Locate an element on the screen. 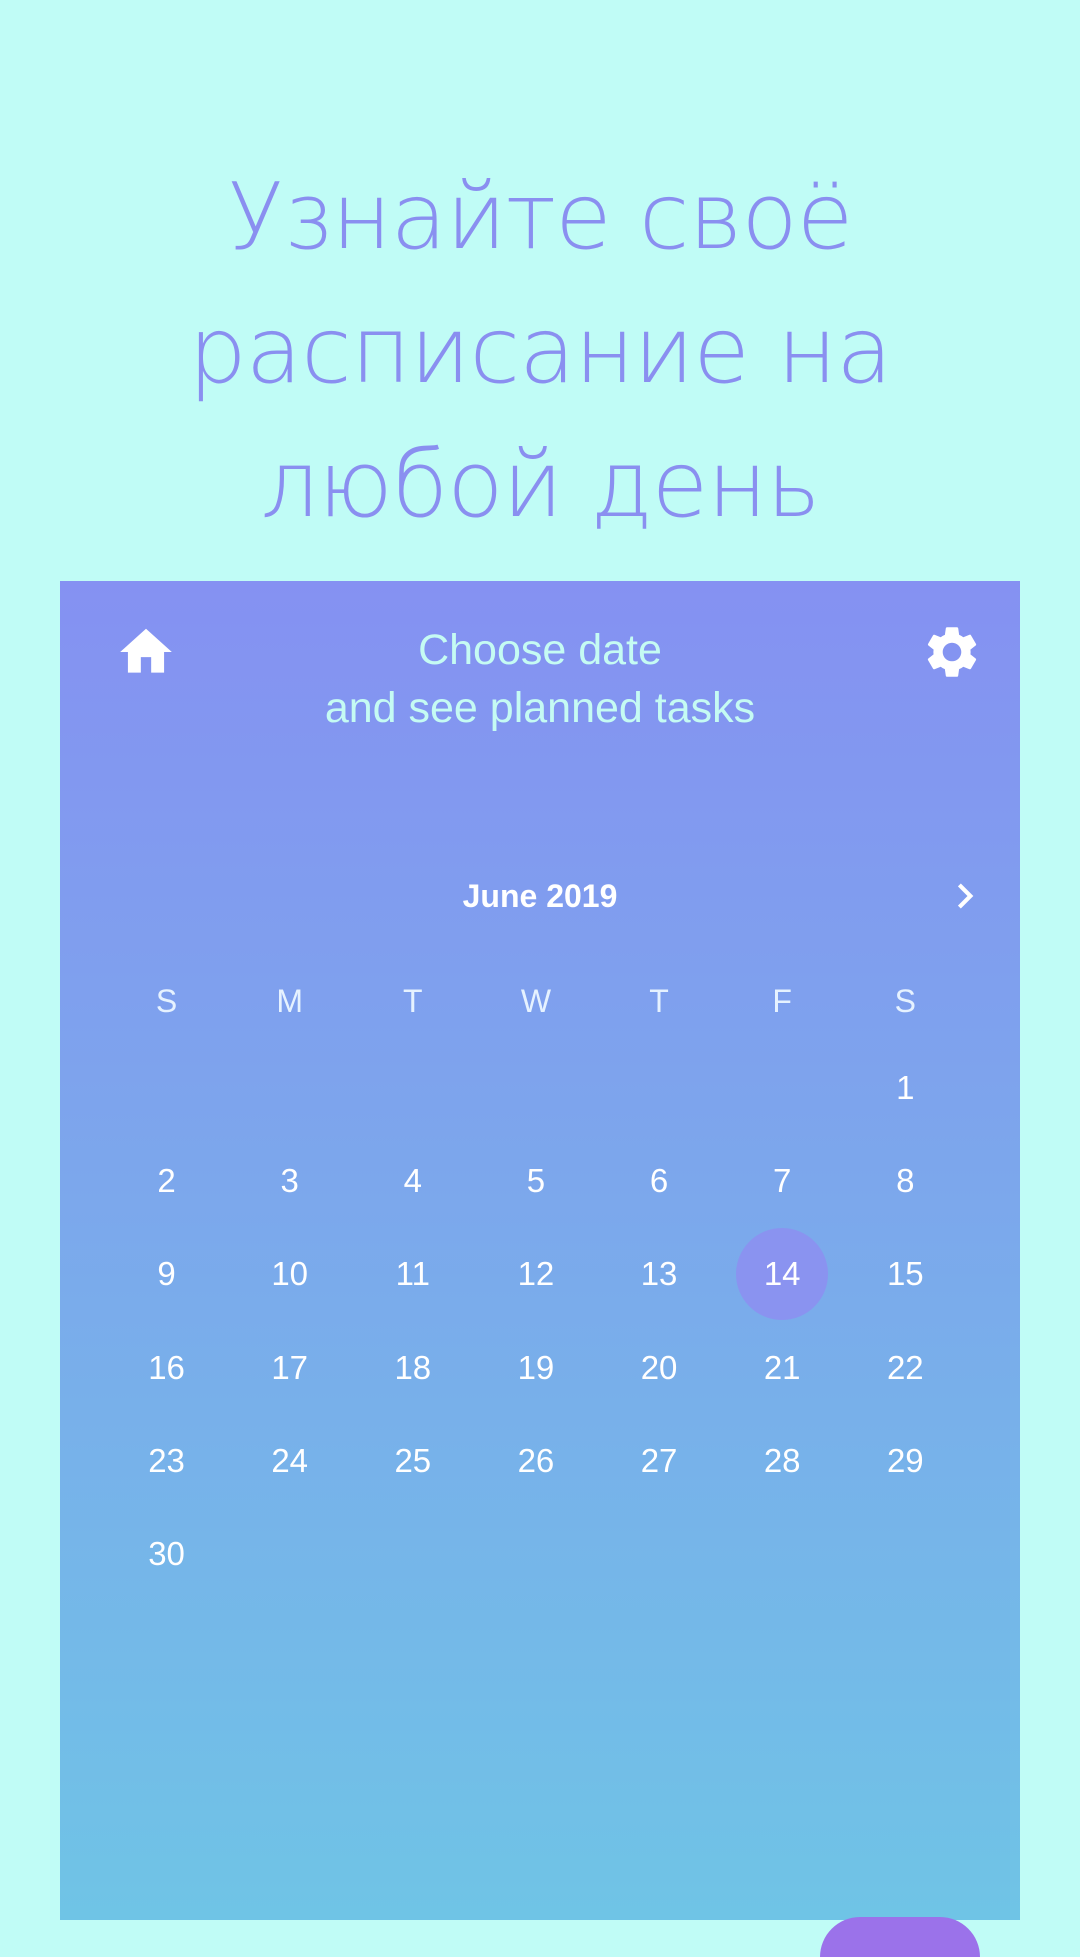  calendar-week-row: 23 24 25 26 27 28 29 is located at coordinates (536, 1460).